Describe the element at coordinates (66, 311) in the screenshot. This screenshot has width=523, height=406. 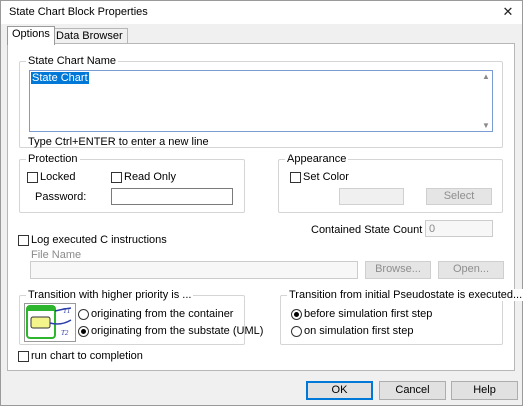
I see `t1-label: T1` at that location.